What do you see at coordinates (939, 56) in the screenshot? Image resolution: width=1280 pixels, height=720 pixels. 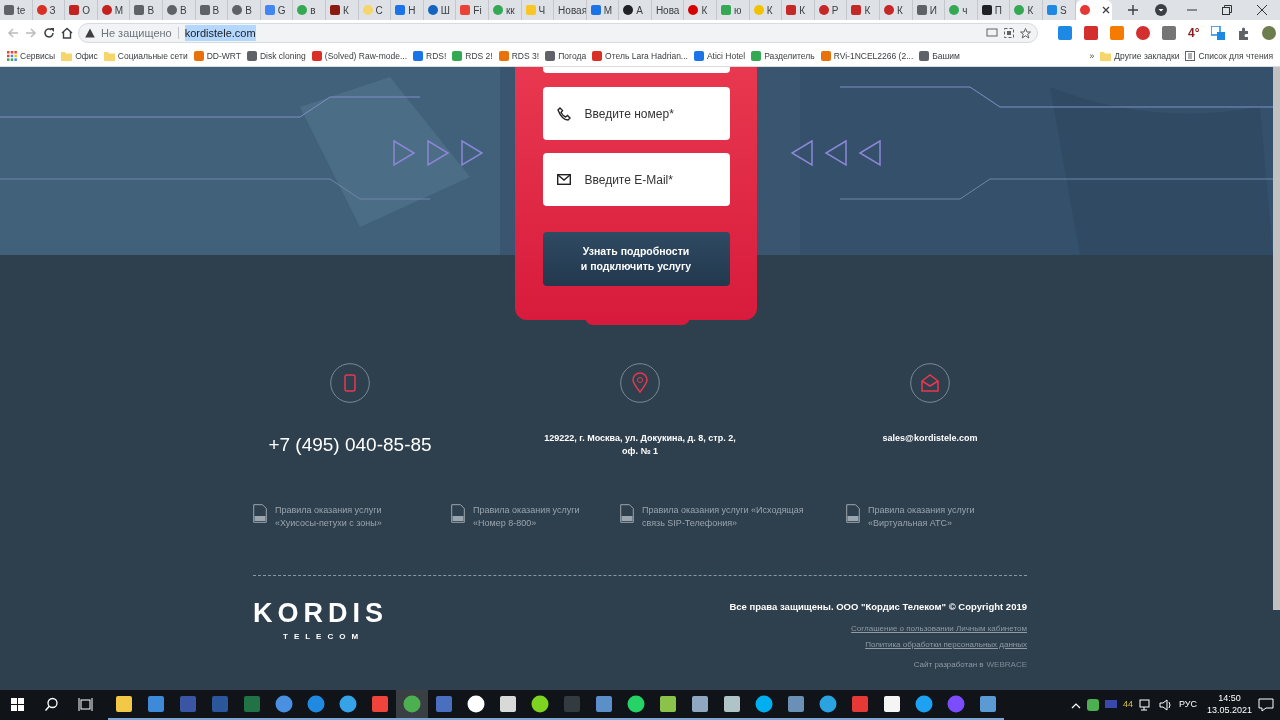 I see `bookmark-item: Башим` at bounding box center [939, 56].